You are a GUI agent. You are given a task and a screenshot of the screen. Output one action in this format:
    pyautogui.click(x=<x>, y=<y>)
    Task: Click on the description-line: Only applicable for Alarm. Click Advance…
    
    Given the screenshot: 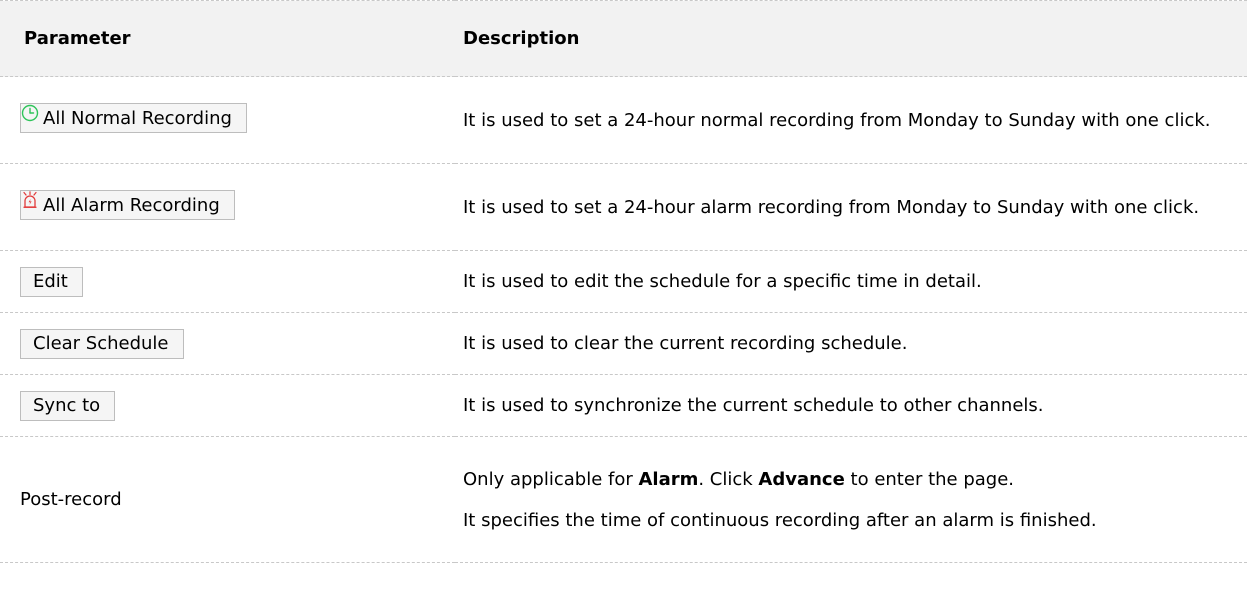 What is the action you would take?
    pyautogui.click(x=853, y=479)
    